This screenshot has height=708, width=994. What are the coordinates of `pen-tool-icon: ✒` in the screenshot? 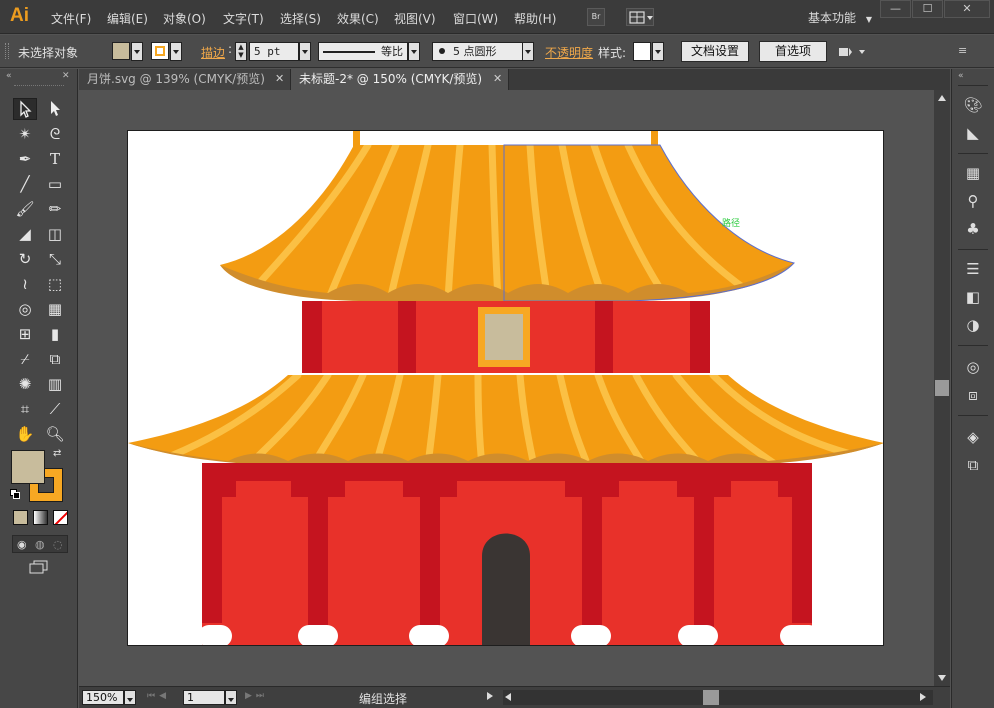 It's located at (25, 159).